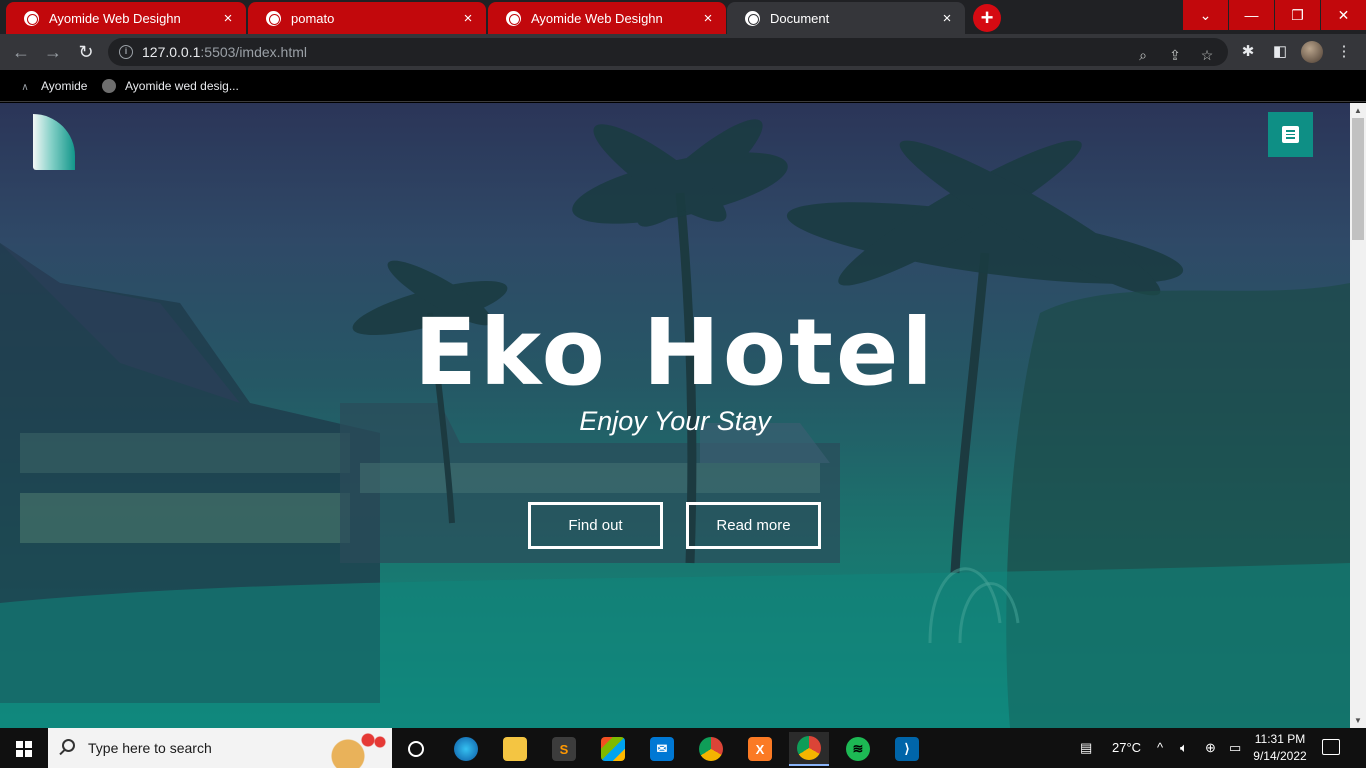 The height and width of the screenshot is (768, 1366). Describe the element at coordinates (1175, 55) in the screenshot. I see `share-icon: ⇪` at that location.